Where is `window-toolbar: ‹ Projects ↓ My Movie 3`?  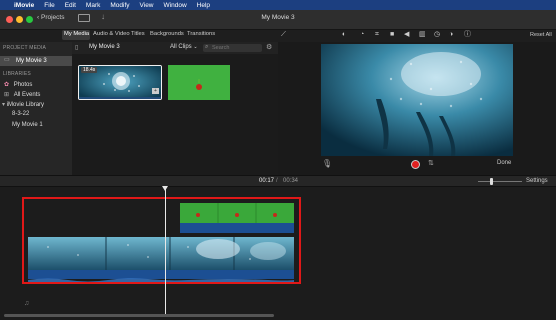
window-toolbar: ‹ Projects ↓ My Movie 3 is located at coordinates (278, 20).